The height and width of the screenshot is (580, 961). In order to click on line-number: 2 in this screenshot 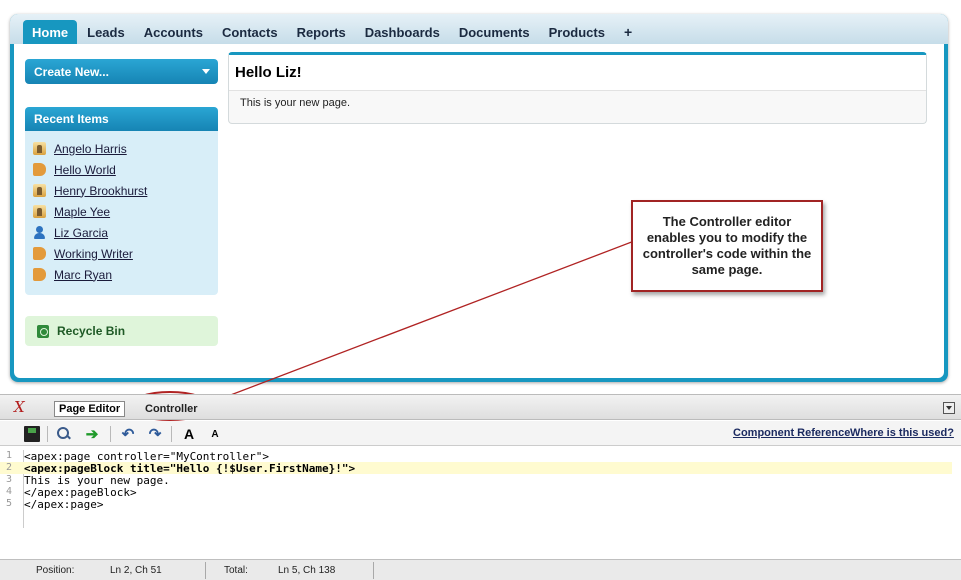, I will do `click(8, 467)`.